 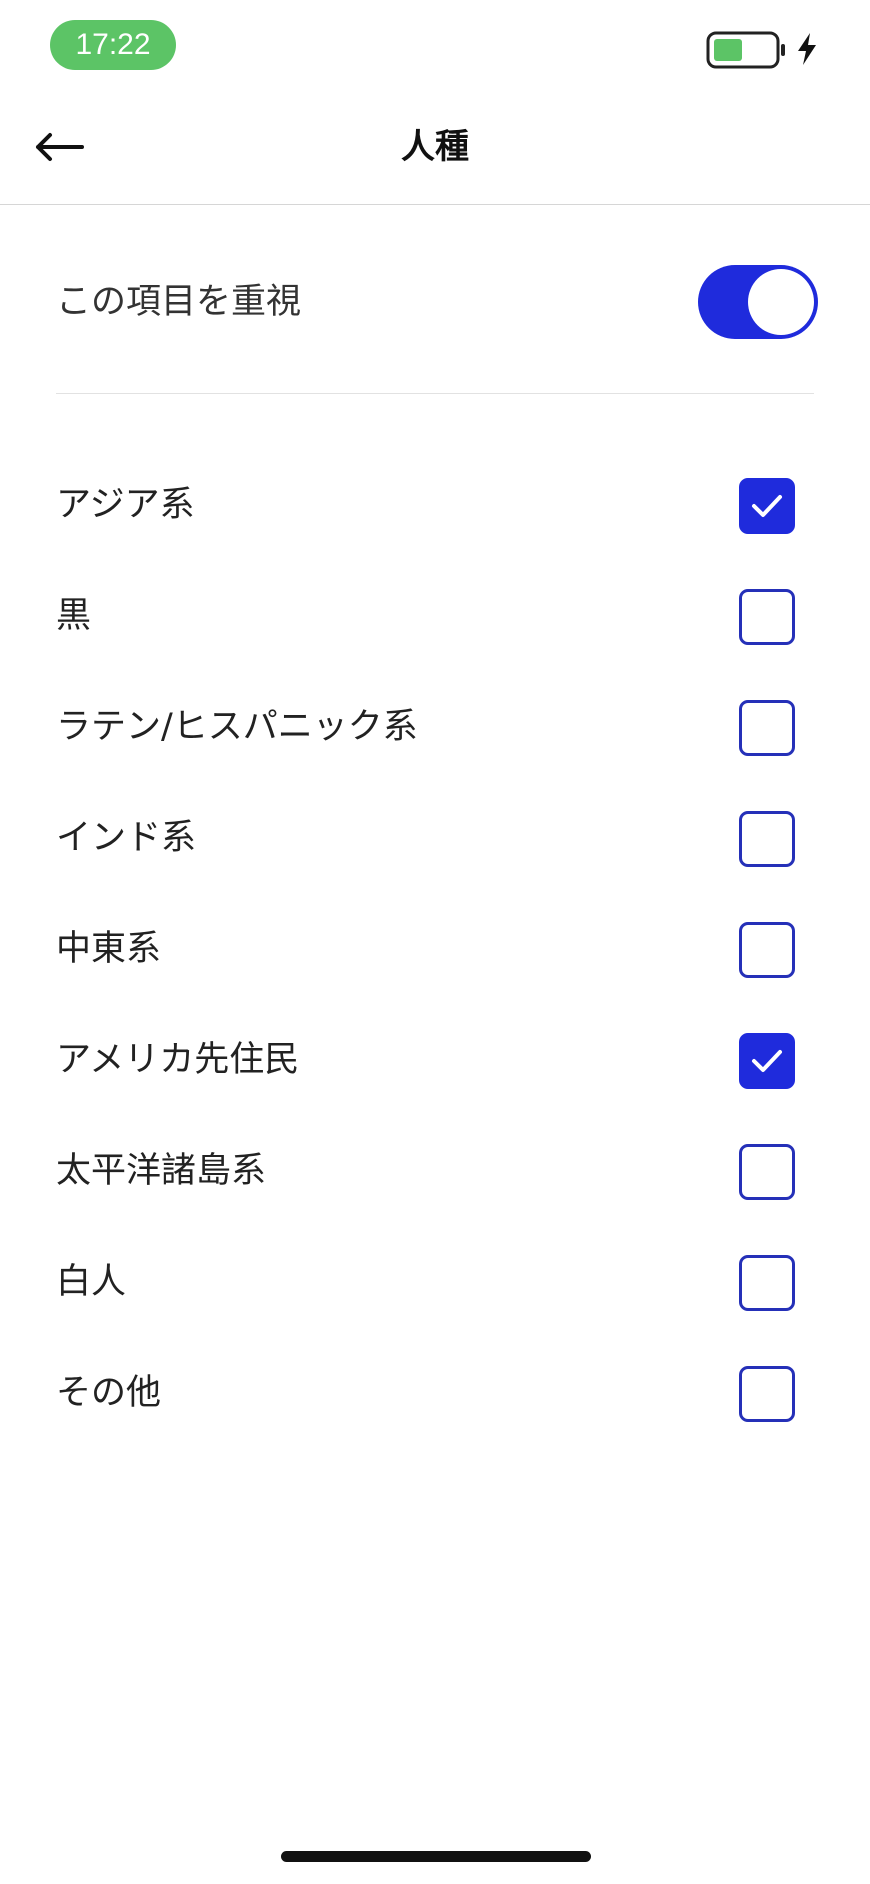 What do you see at coordinates (807, 49) in the screenshot?
I see `charging-bolt-icon` at bounding box center [807, 49].